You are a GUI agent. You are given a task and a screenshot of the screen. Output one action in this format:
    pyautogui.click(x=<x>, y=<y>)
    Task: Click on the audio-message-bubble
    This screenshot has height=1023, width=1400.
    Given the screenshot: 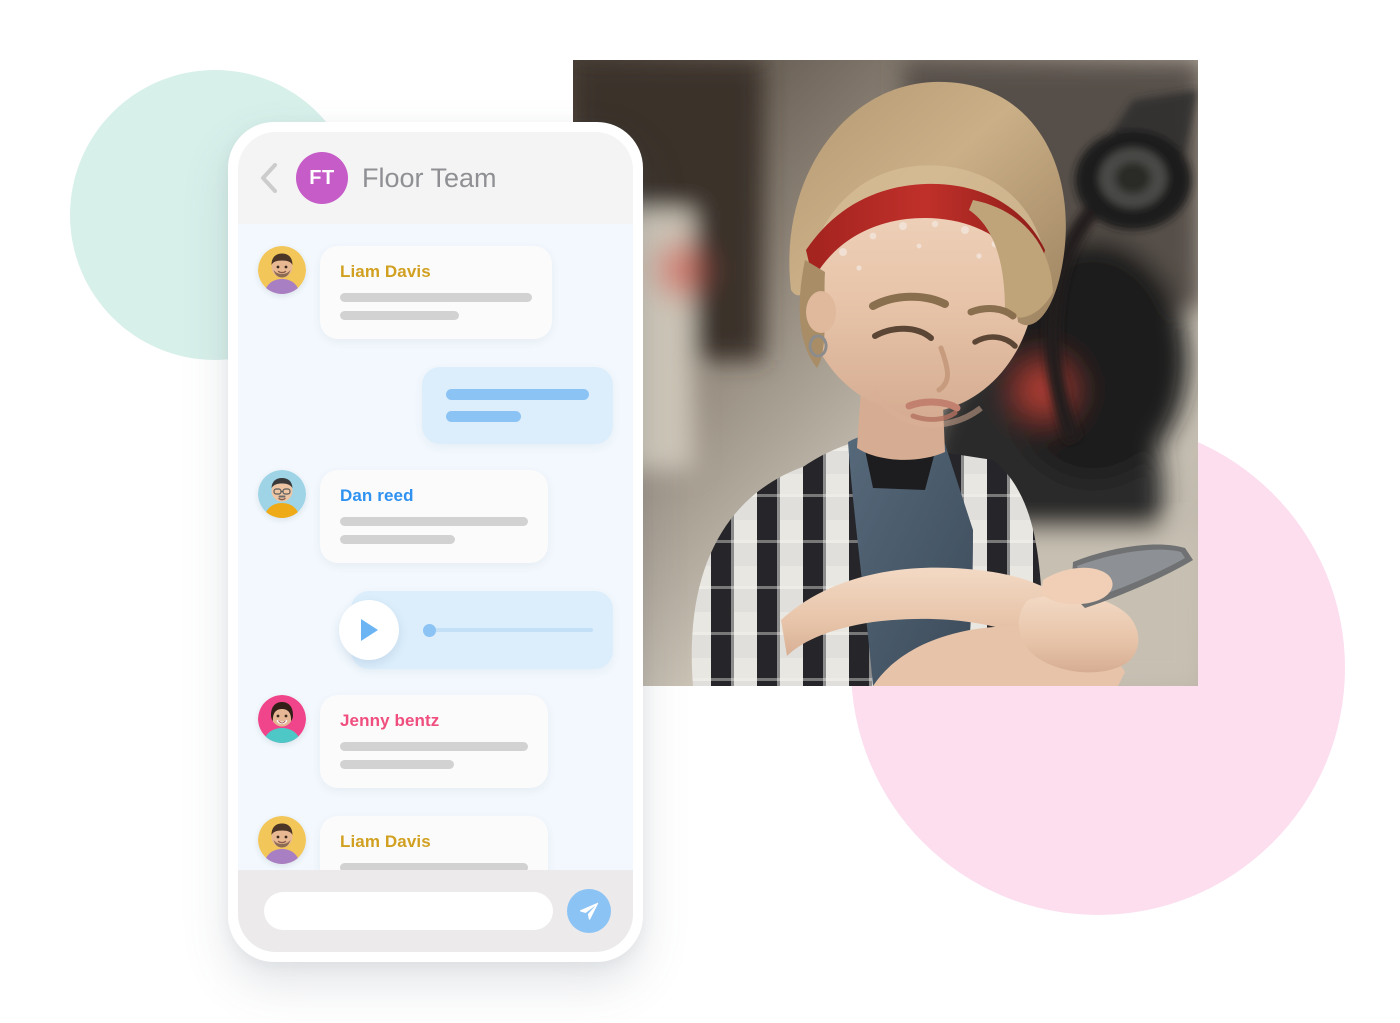 What is the action you would take?
    pyautogui.click(x=476, y=630)
    